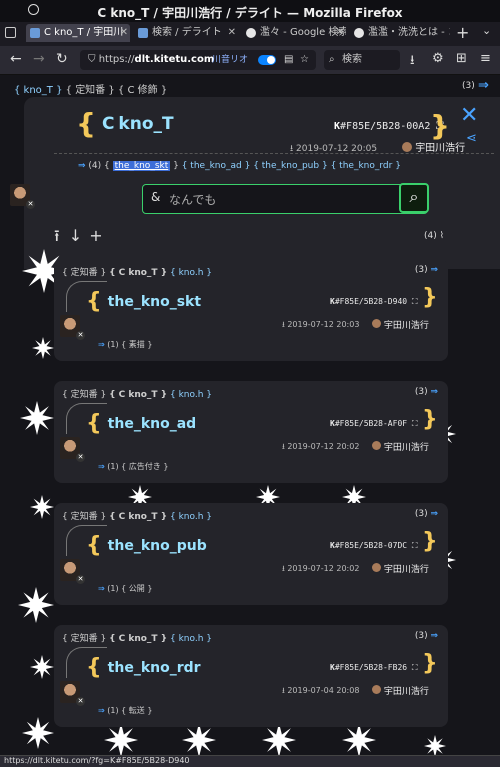  What do you see at coordinates (304, 60) in the screenshot?
I see `bookmark-star-icon: ☆` at bounding box center [304, 60].